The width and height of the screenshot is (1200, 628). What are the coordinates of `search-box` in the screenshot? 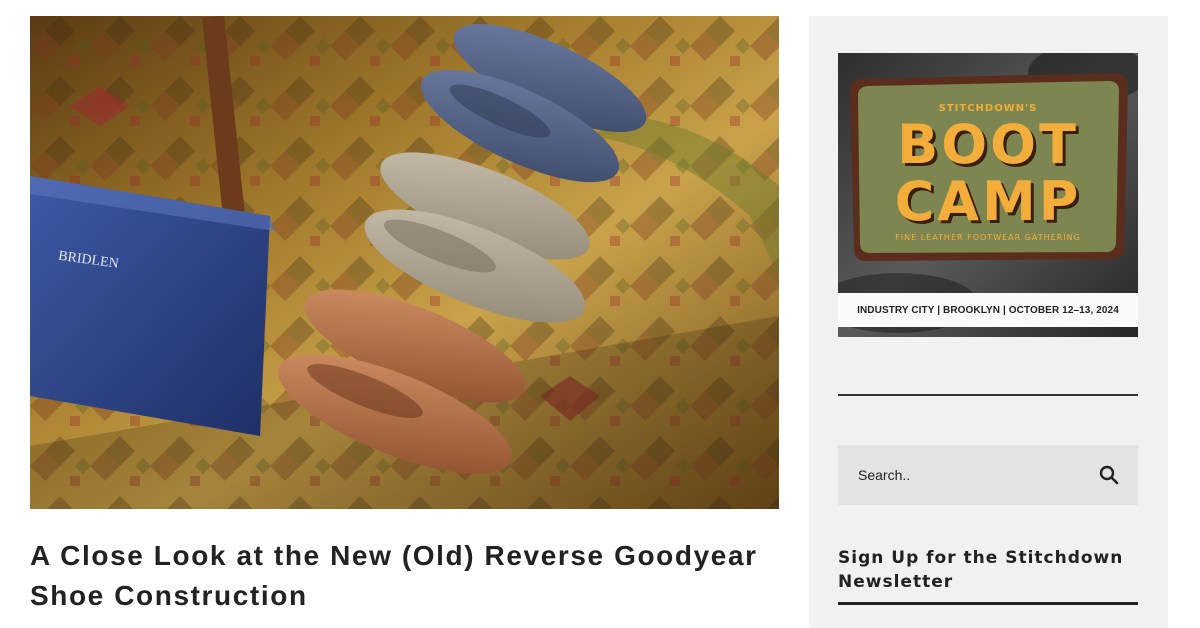 It's located at (988, 475).